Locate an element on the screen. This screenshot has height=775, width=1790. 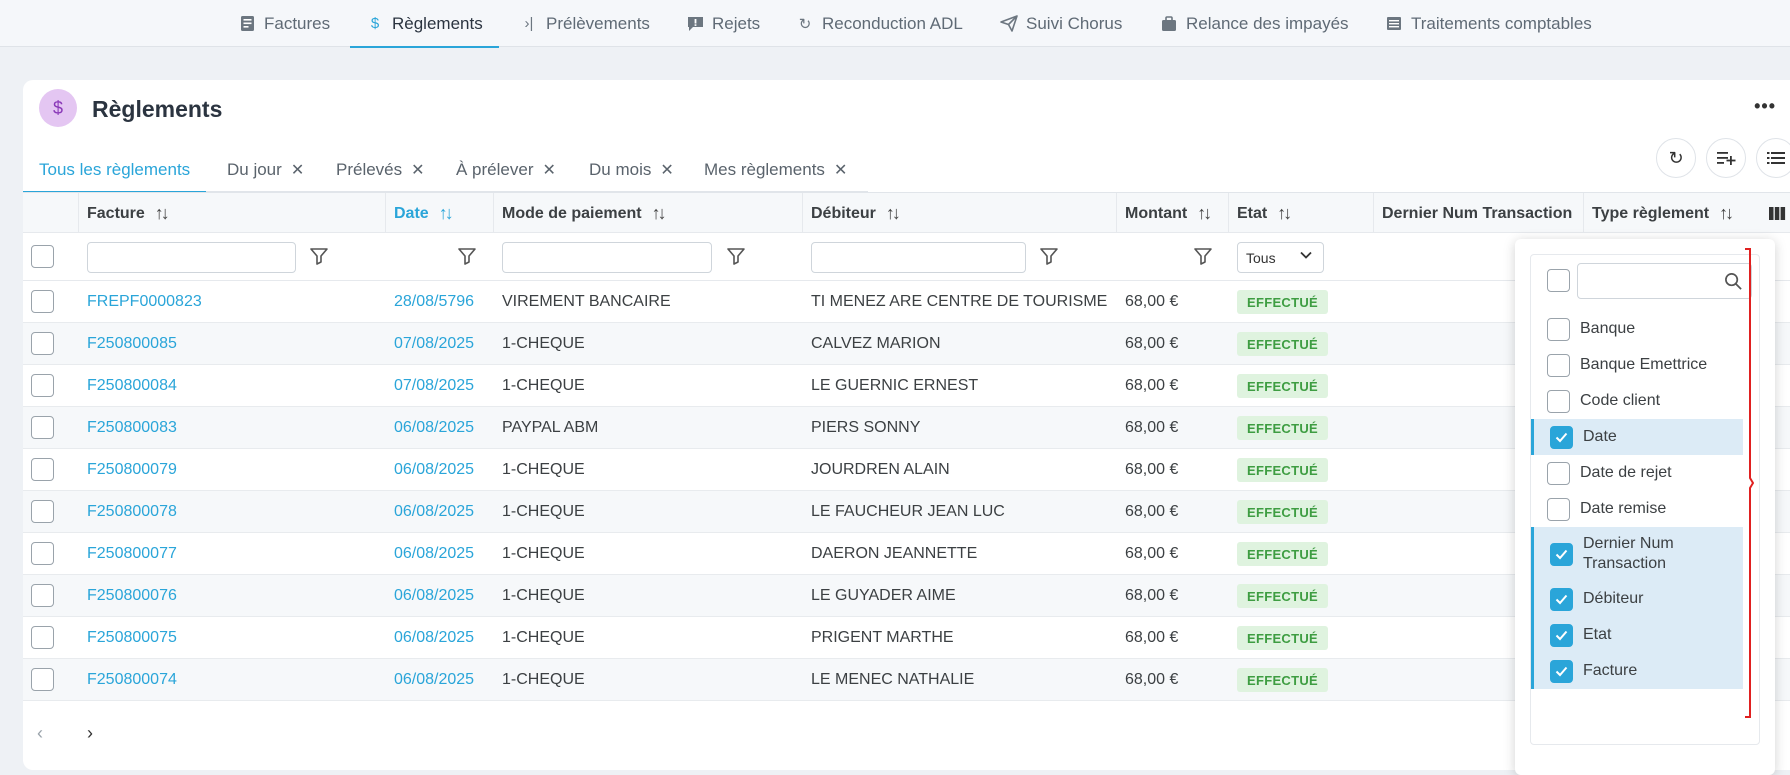
nav-item-rejets: Rejets is located at coordinates (723, 23).